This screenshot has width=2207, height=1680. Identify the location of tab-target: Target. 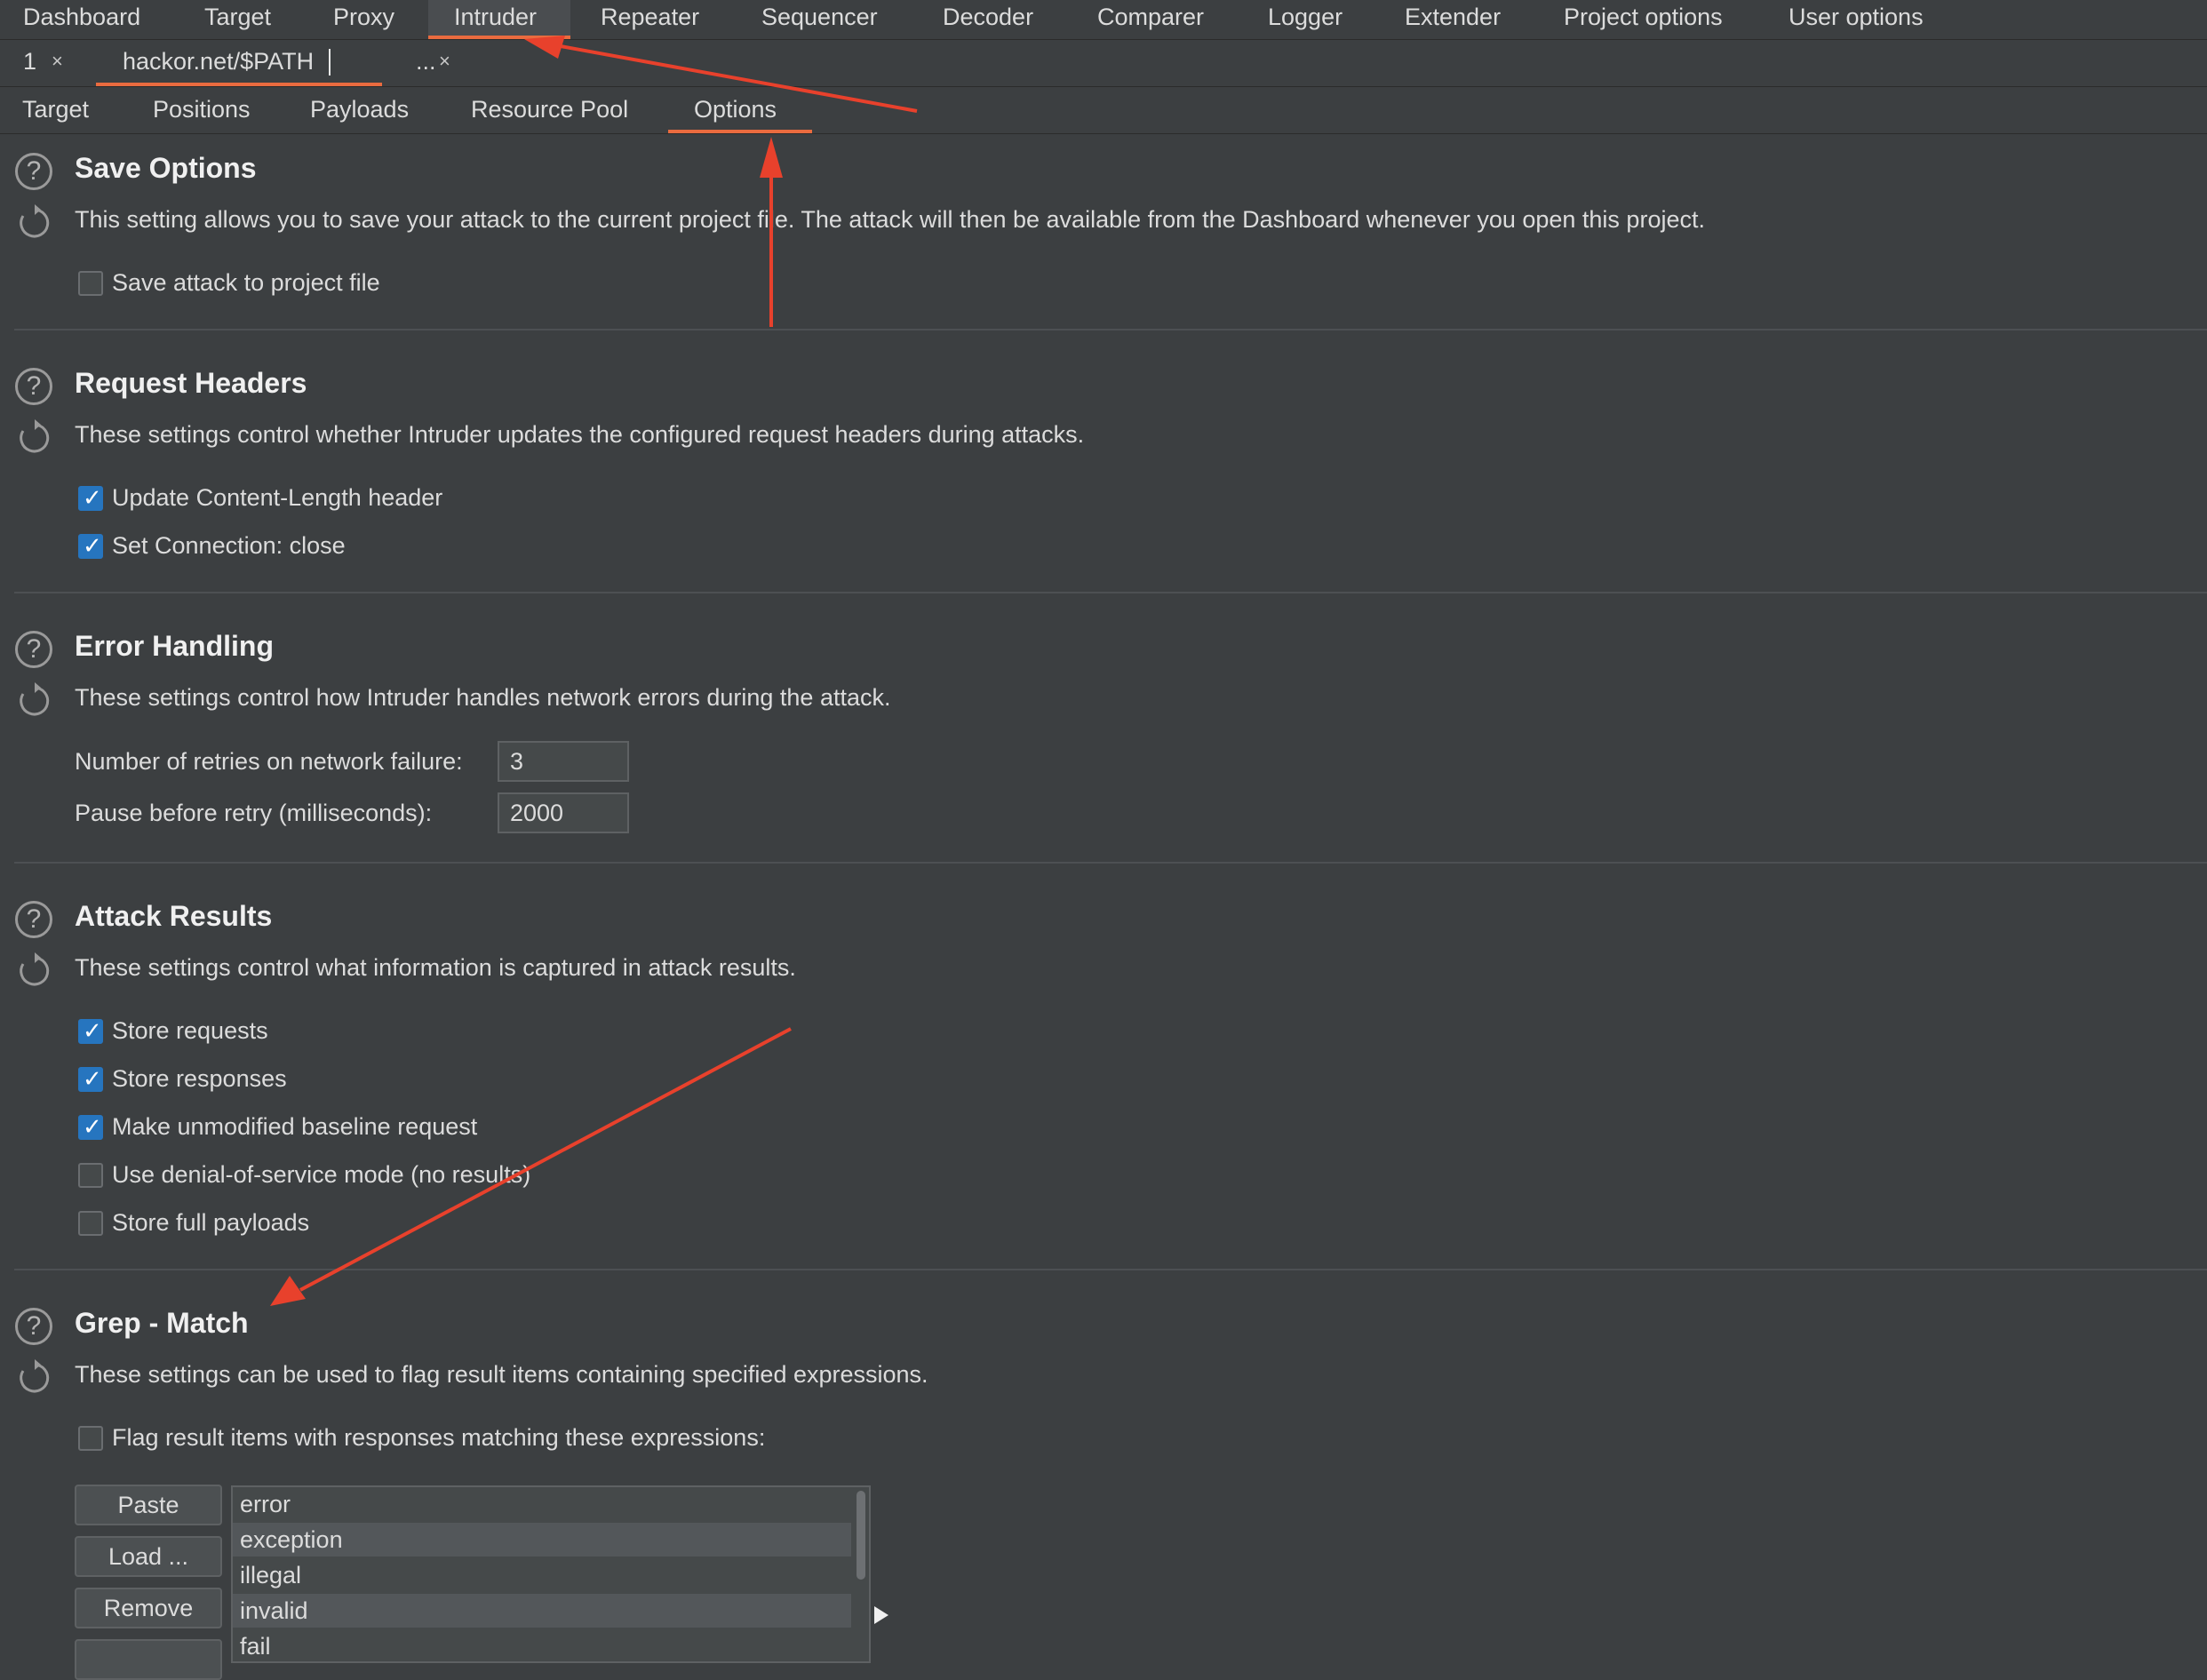
(237, 20).